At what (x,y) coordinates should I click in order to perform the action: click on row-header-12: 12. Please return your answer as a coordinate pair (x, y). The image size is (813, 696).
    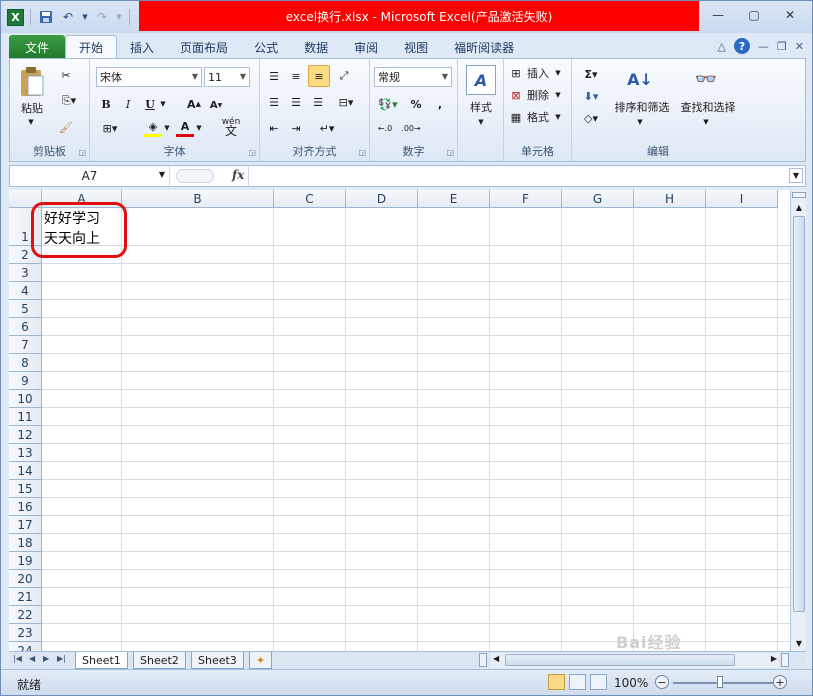
    Looking at the image, I should click on (25, 435).